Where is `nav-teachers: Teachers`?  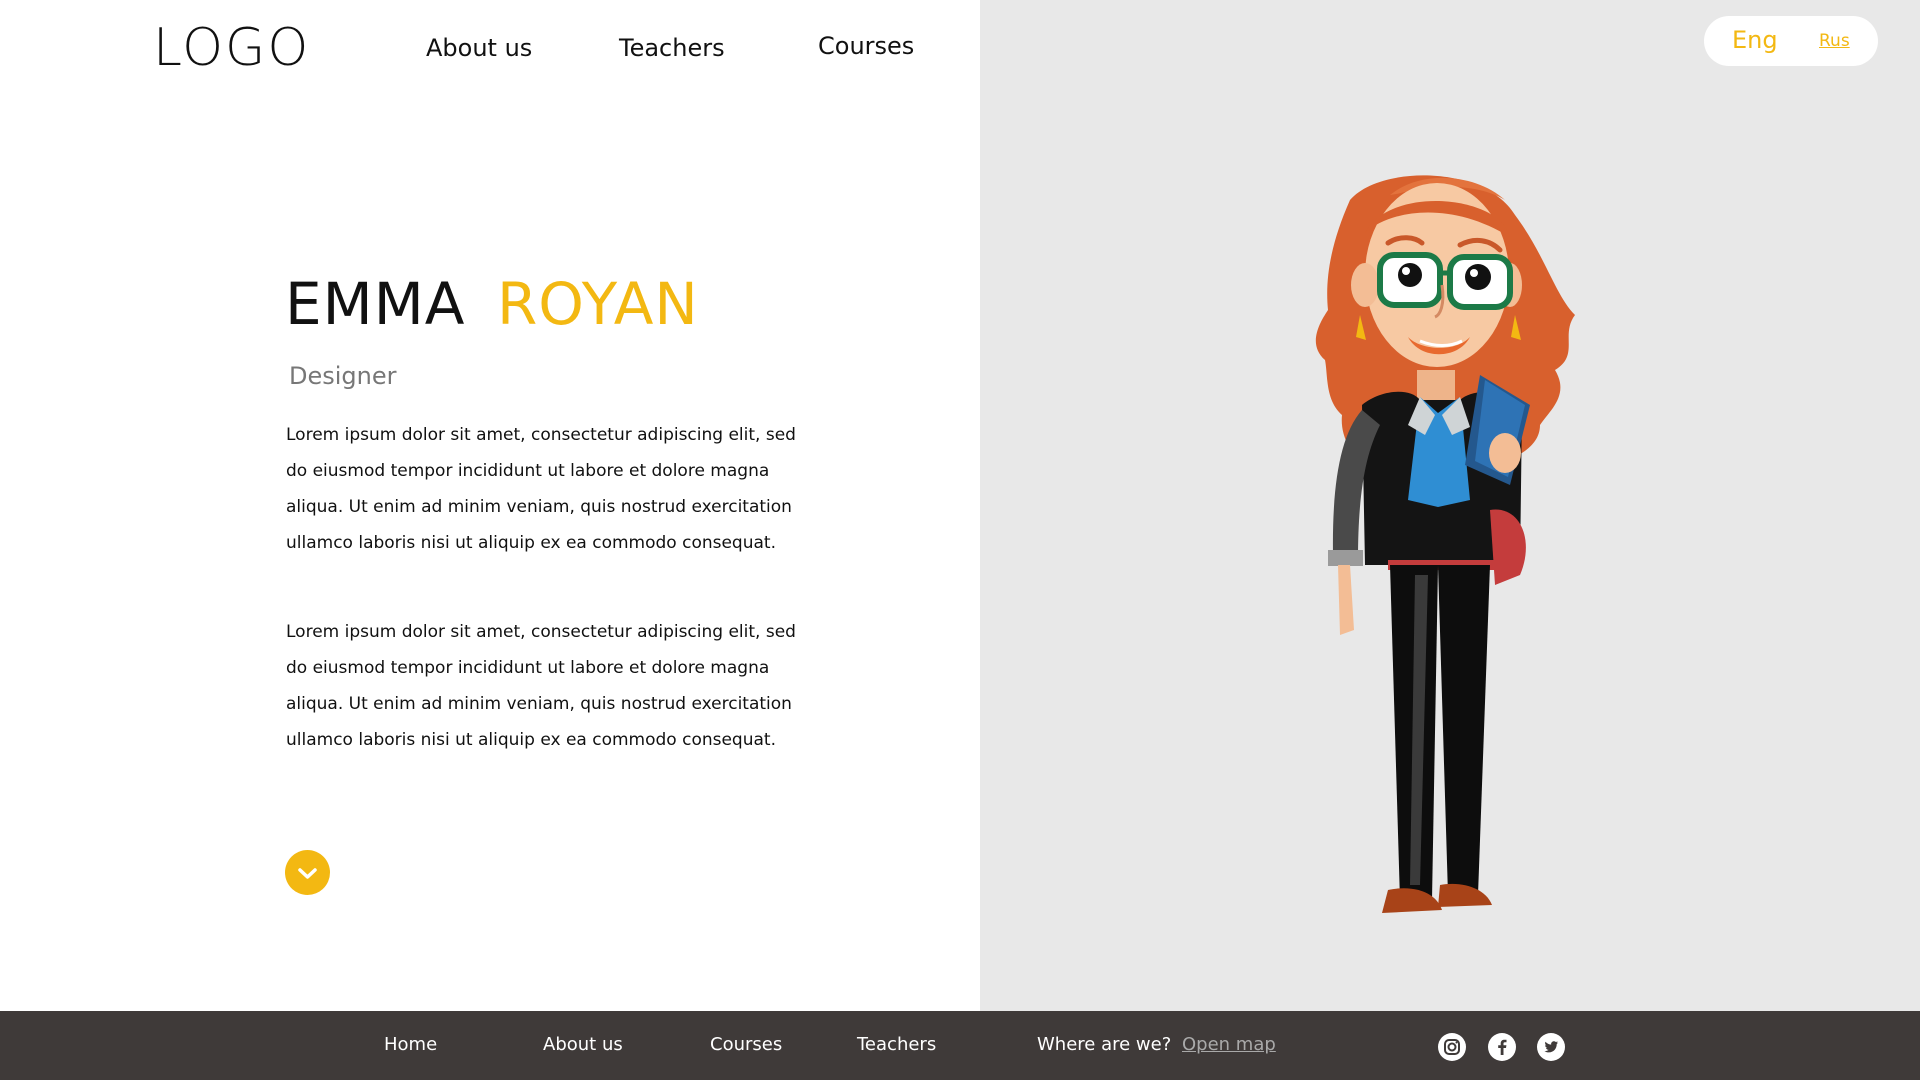
nav-teachers: Teachers is located at coordinates (672, 48).